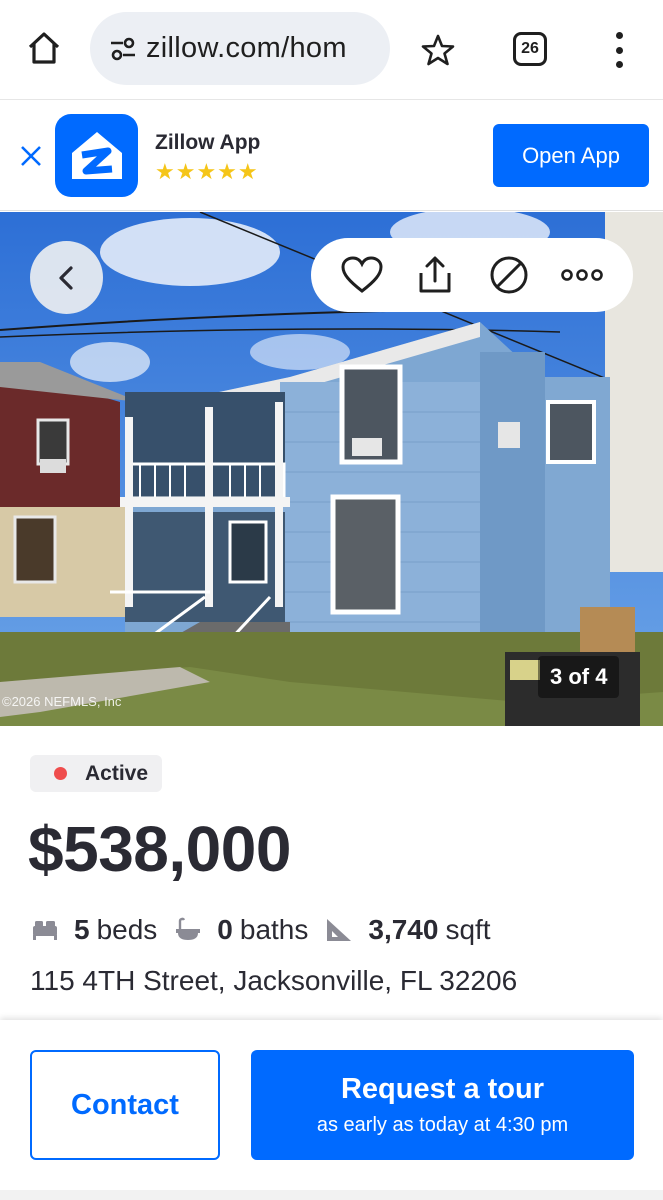  What do you see at coordinates (117, 773) in the screenshot?
I see `status-label: Active` at bounding box center [117, 773].